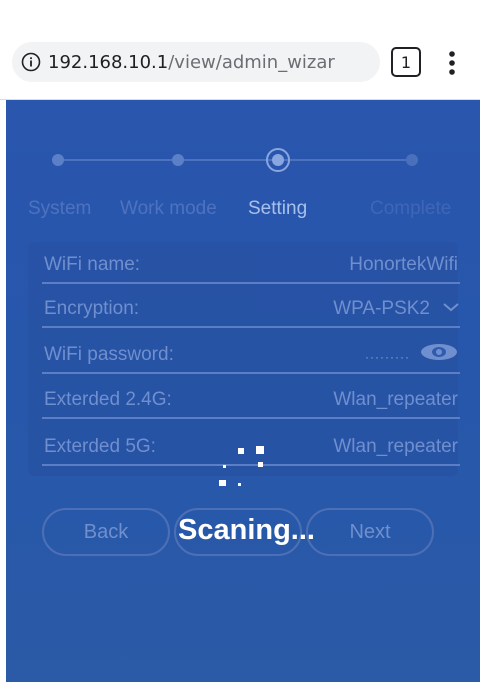 This screenshot has width=480, height=682. Describe the element at coordinates (370, 532) in the screenshot. I see `next-button: Next` at that location.